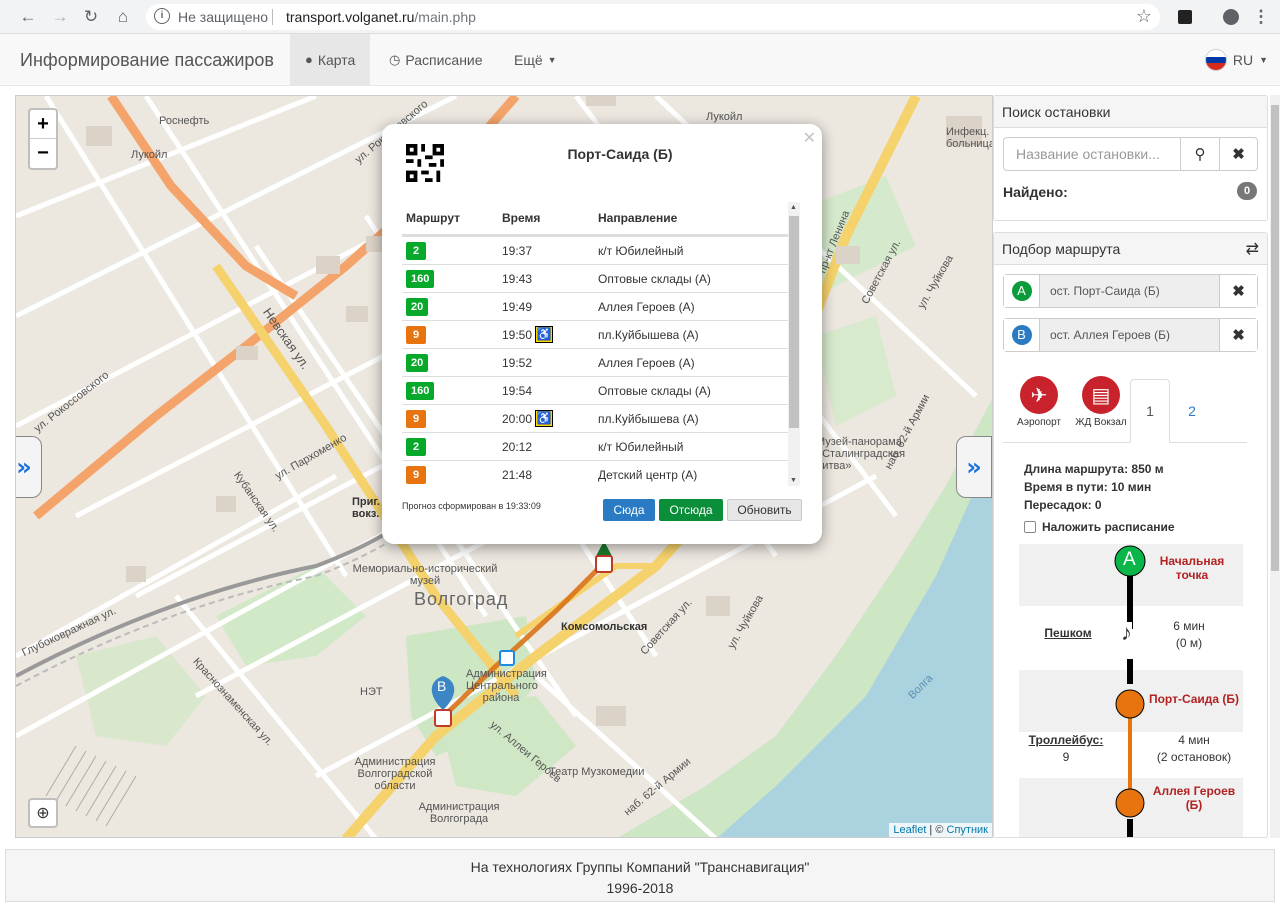 This screenshot has width=1280, height=902. What do you see at coordinates (1039, 402) in the screenshot?
I see `quick-airport: ✈ Аэропорт` at bounding box center [1039, 402].